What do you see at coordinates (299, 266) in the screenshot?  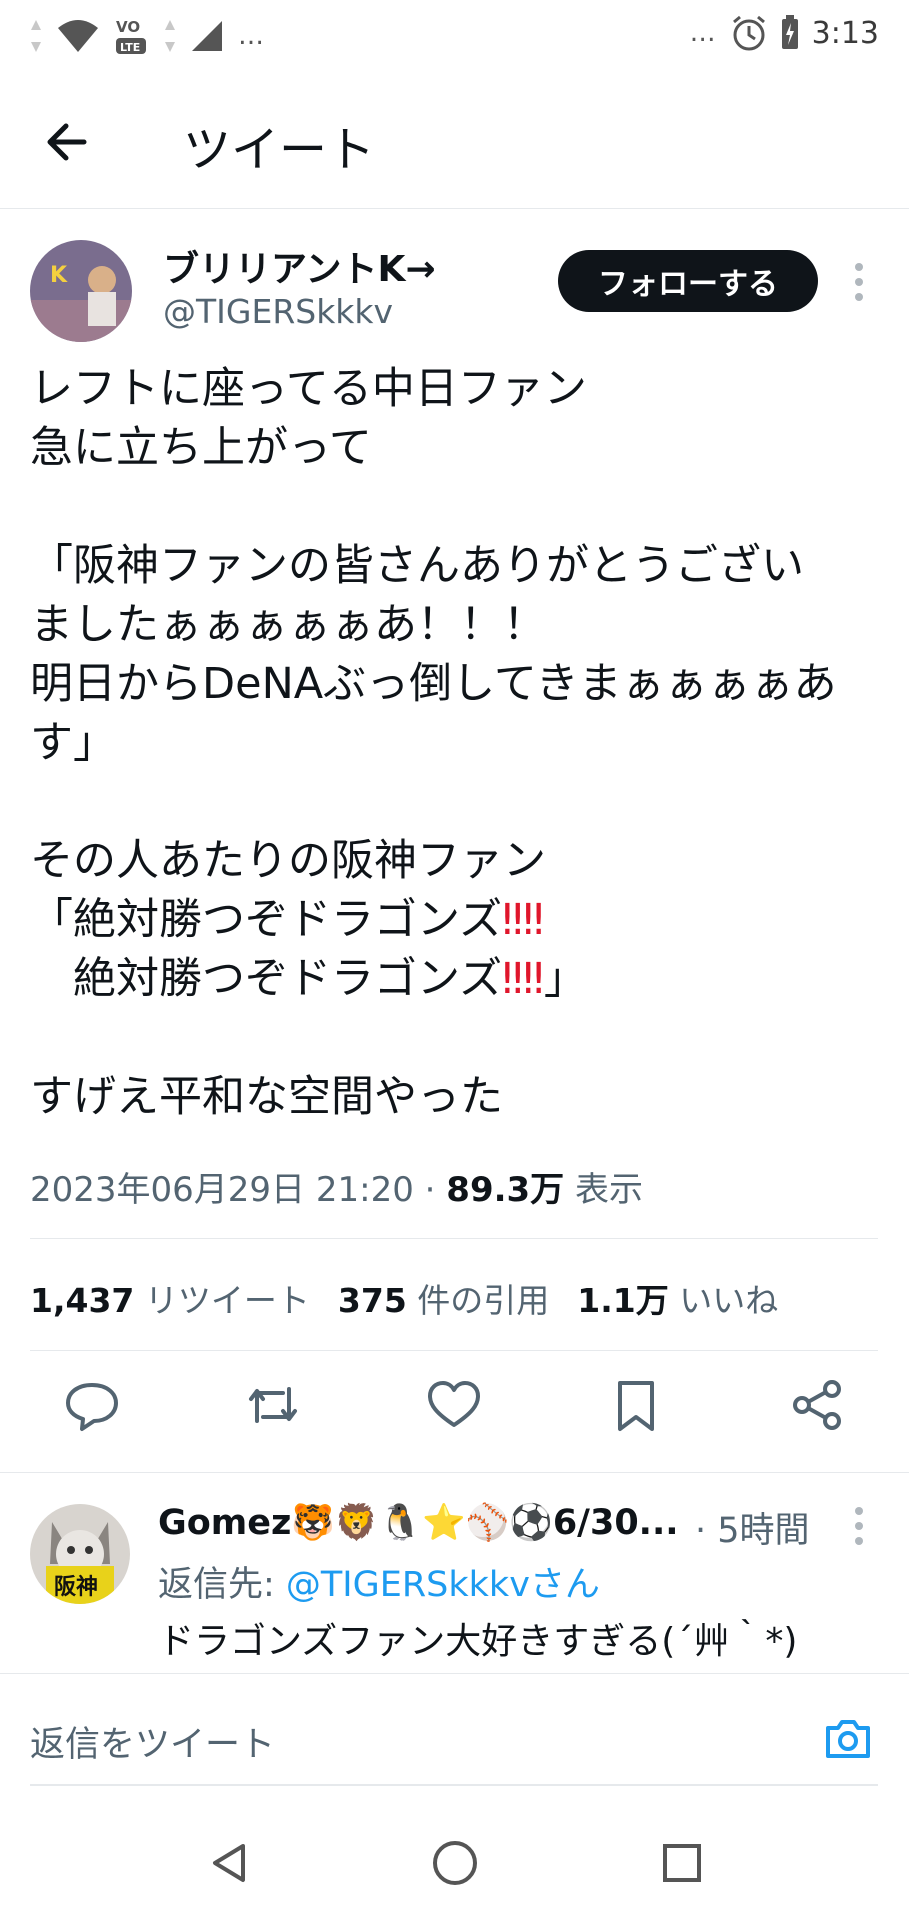 I see `author-name: ブリリアントK→` at bounding box center [299, 266].